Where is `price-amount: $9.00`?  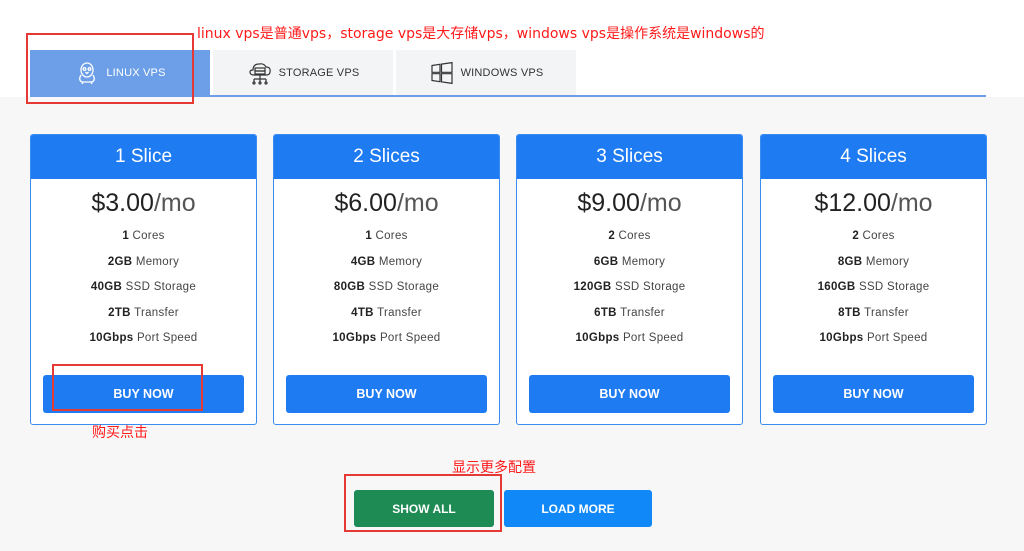
price-amount: $9.00 is located at coordinates (608, 203).